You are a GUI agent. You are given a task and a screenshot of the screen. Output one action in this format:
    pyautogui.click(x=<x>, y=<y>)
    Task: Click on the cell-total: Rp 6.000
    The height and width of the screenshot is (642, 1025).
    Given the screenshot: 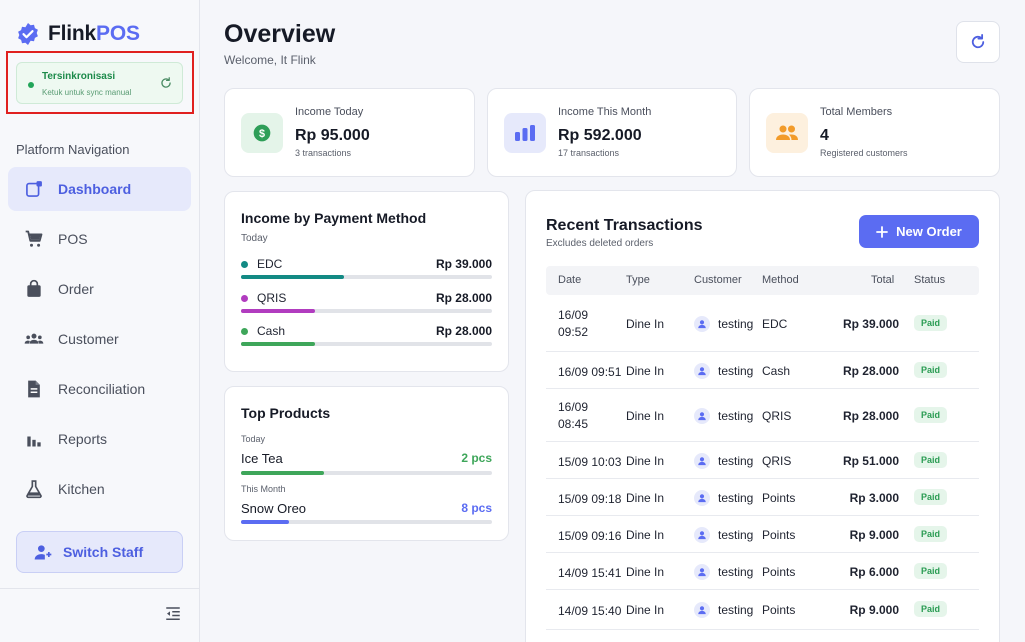 What is the action you would take?
    pyautogui.click(x=874, y=571)
    